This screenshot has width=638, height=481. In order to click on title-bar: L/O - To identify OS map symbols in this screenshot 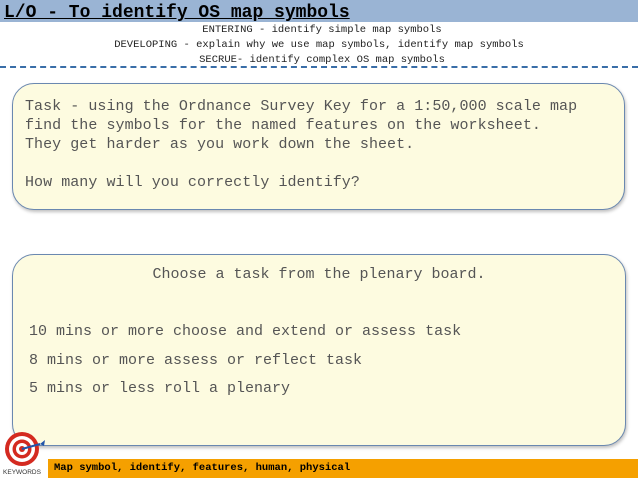, I will do `click(319, 11)`.